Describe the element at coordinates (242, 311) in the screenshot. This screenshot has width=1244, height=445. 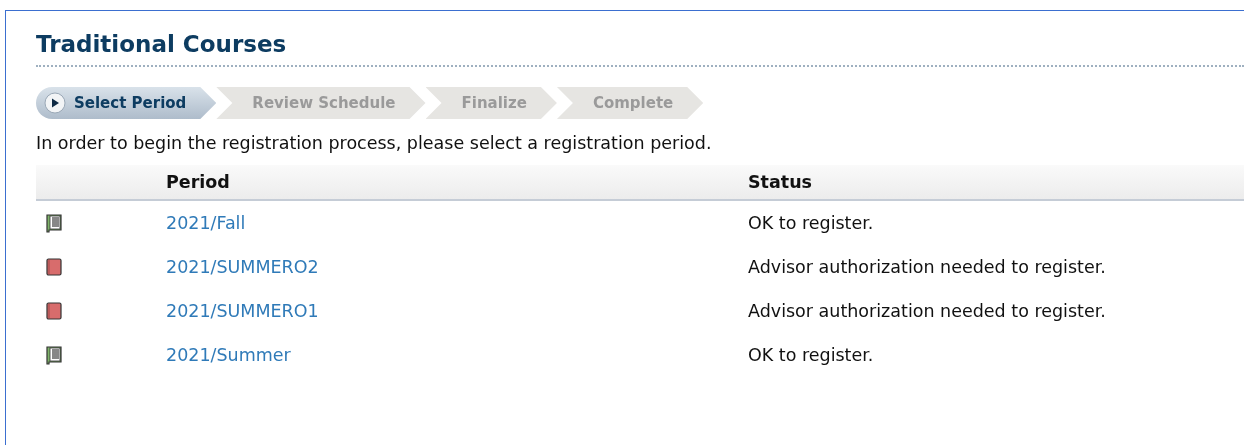
I see `period-link: 2021/SUMMERO1` at that location.